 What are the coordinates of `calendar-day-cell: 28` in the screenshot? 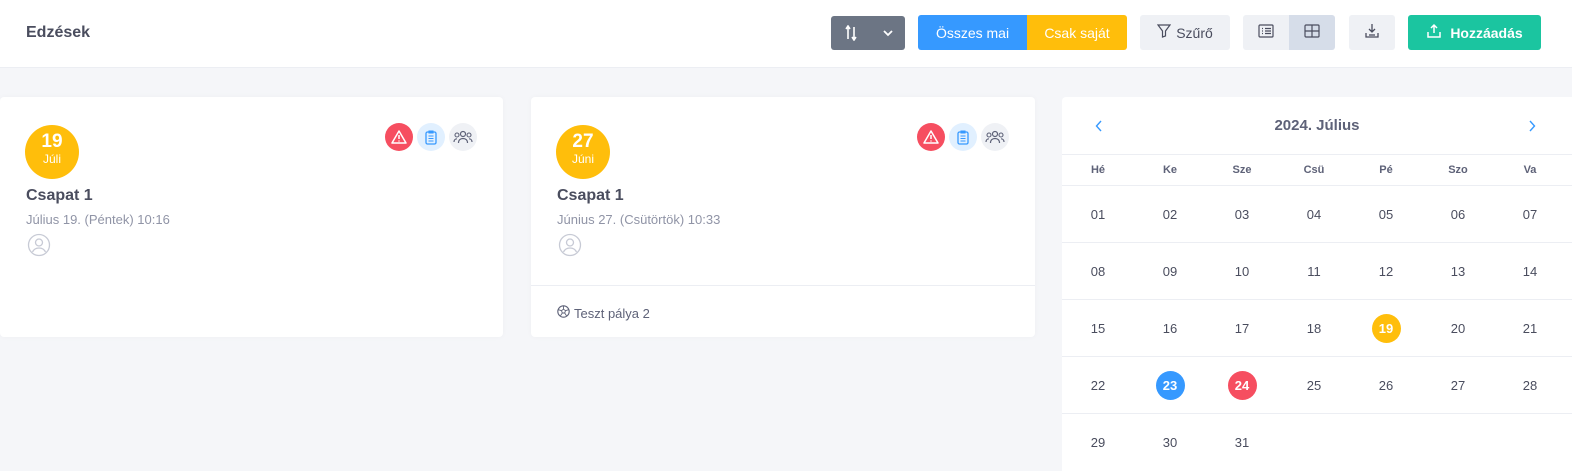 It's located at (1530, 385).